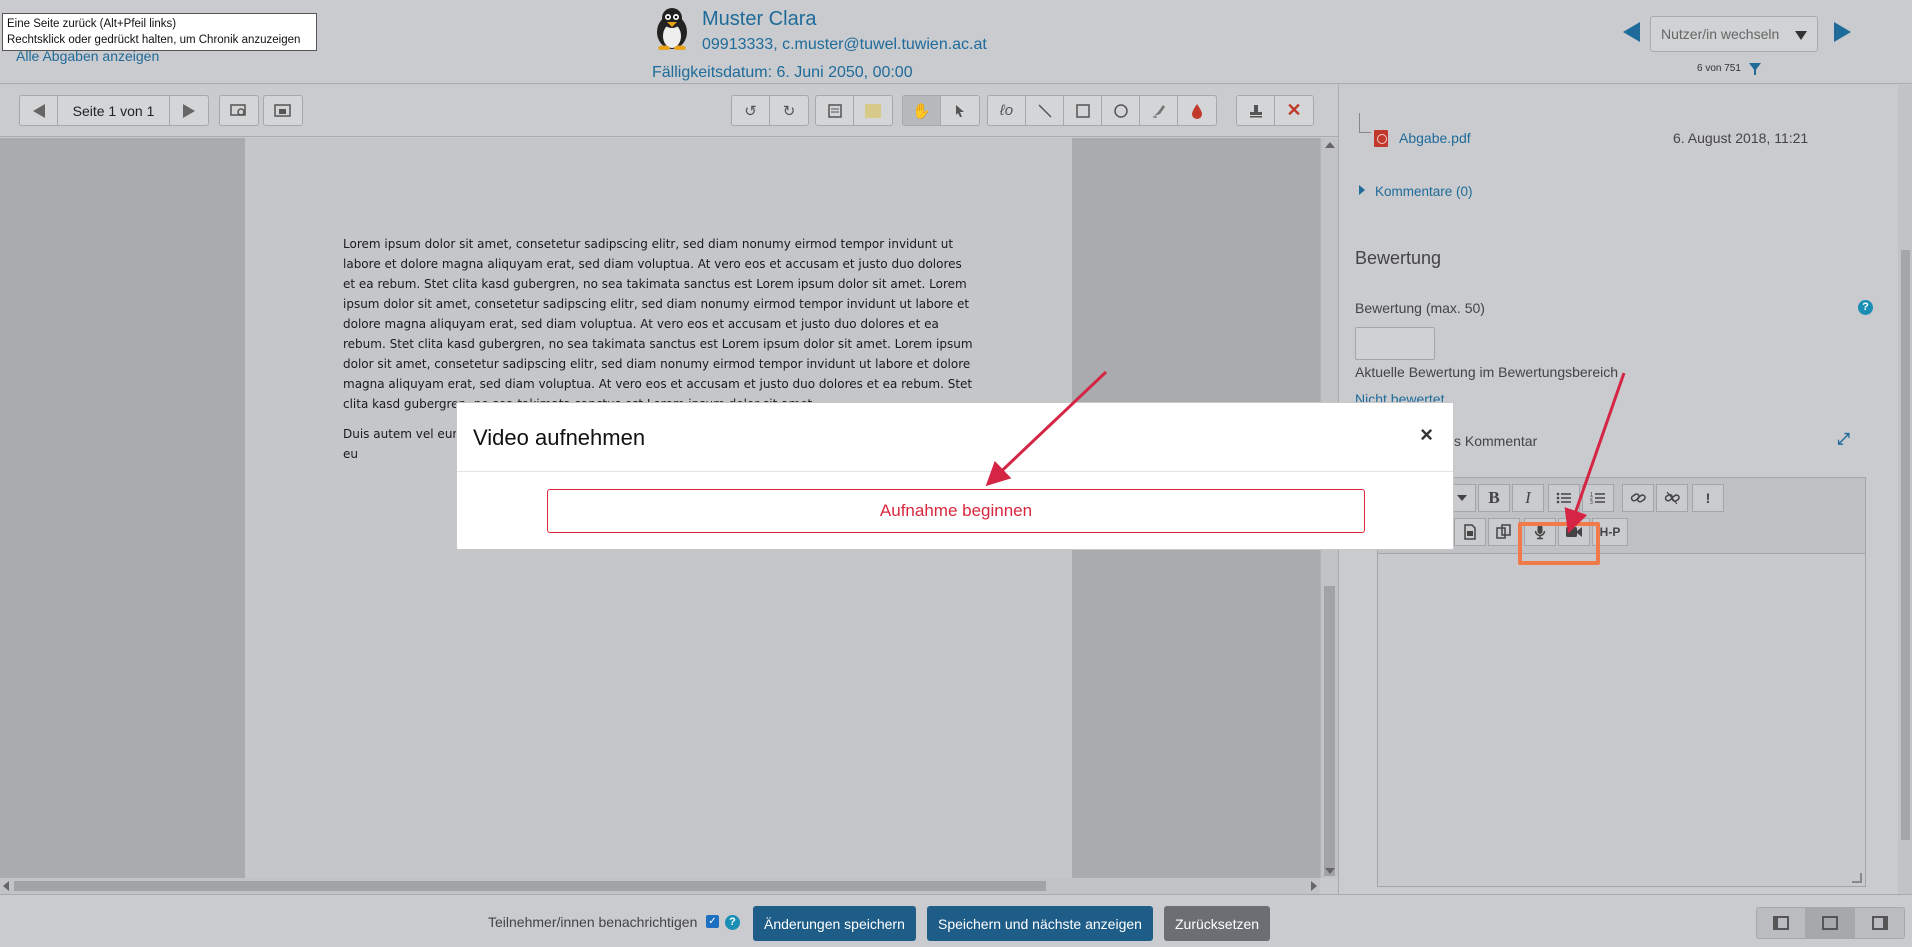 The height and width of the screenshot is (947, 1912). I want to click on pen-button: ℓo, so click(1007, 110).